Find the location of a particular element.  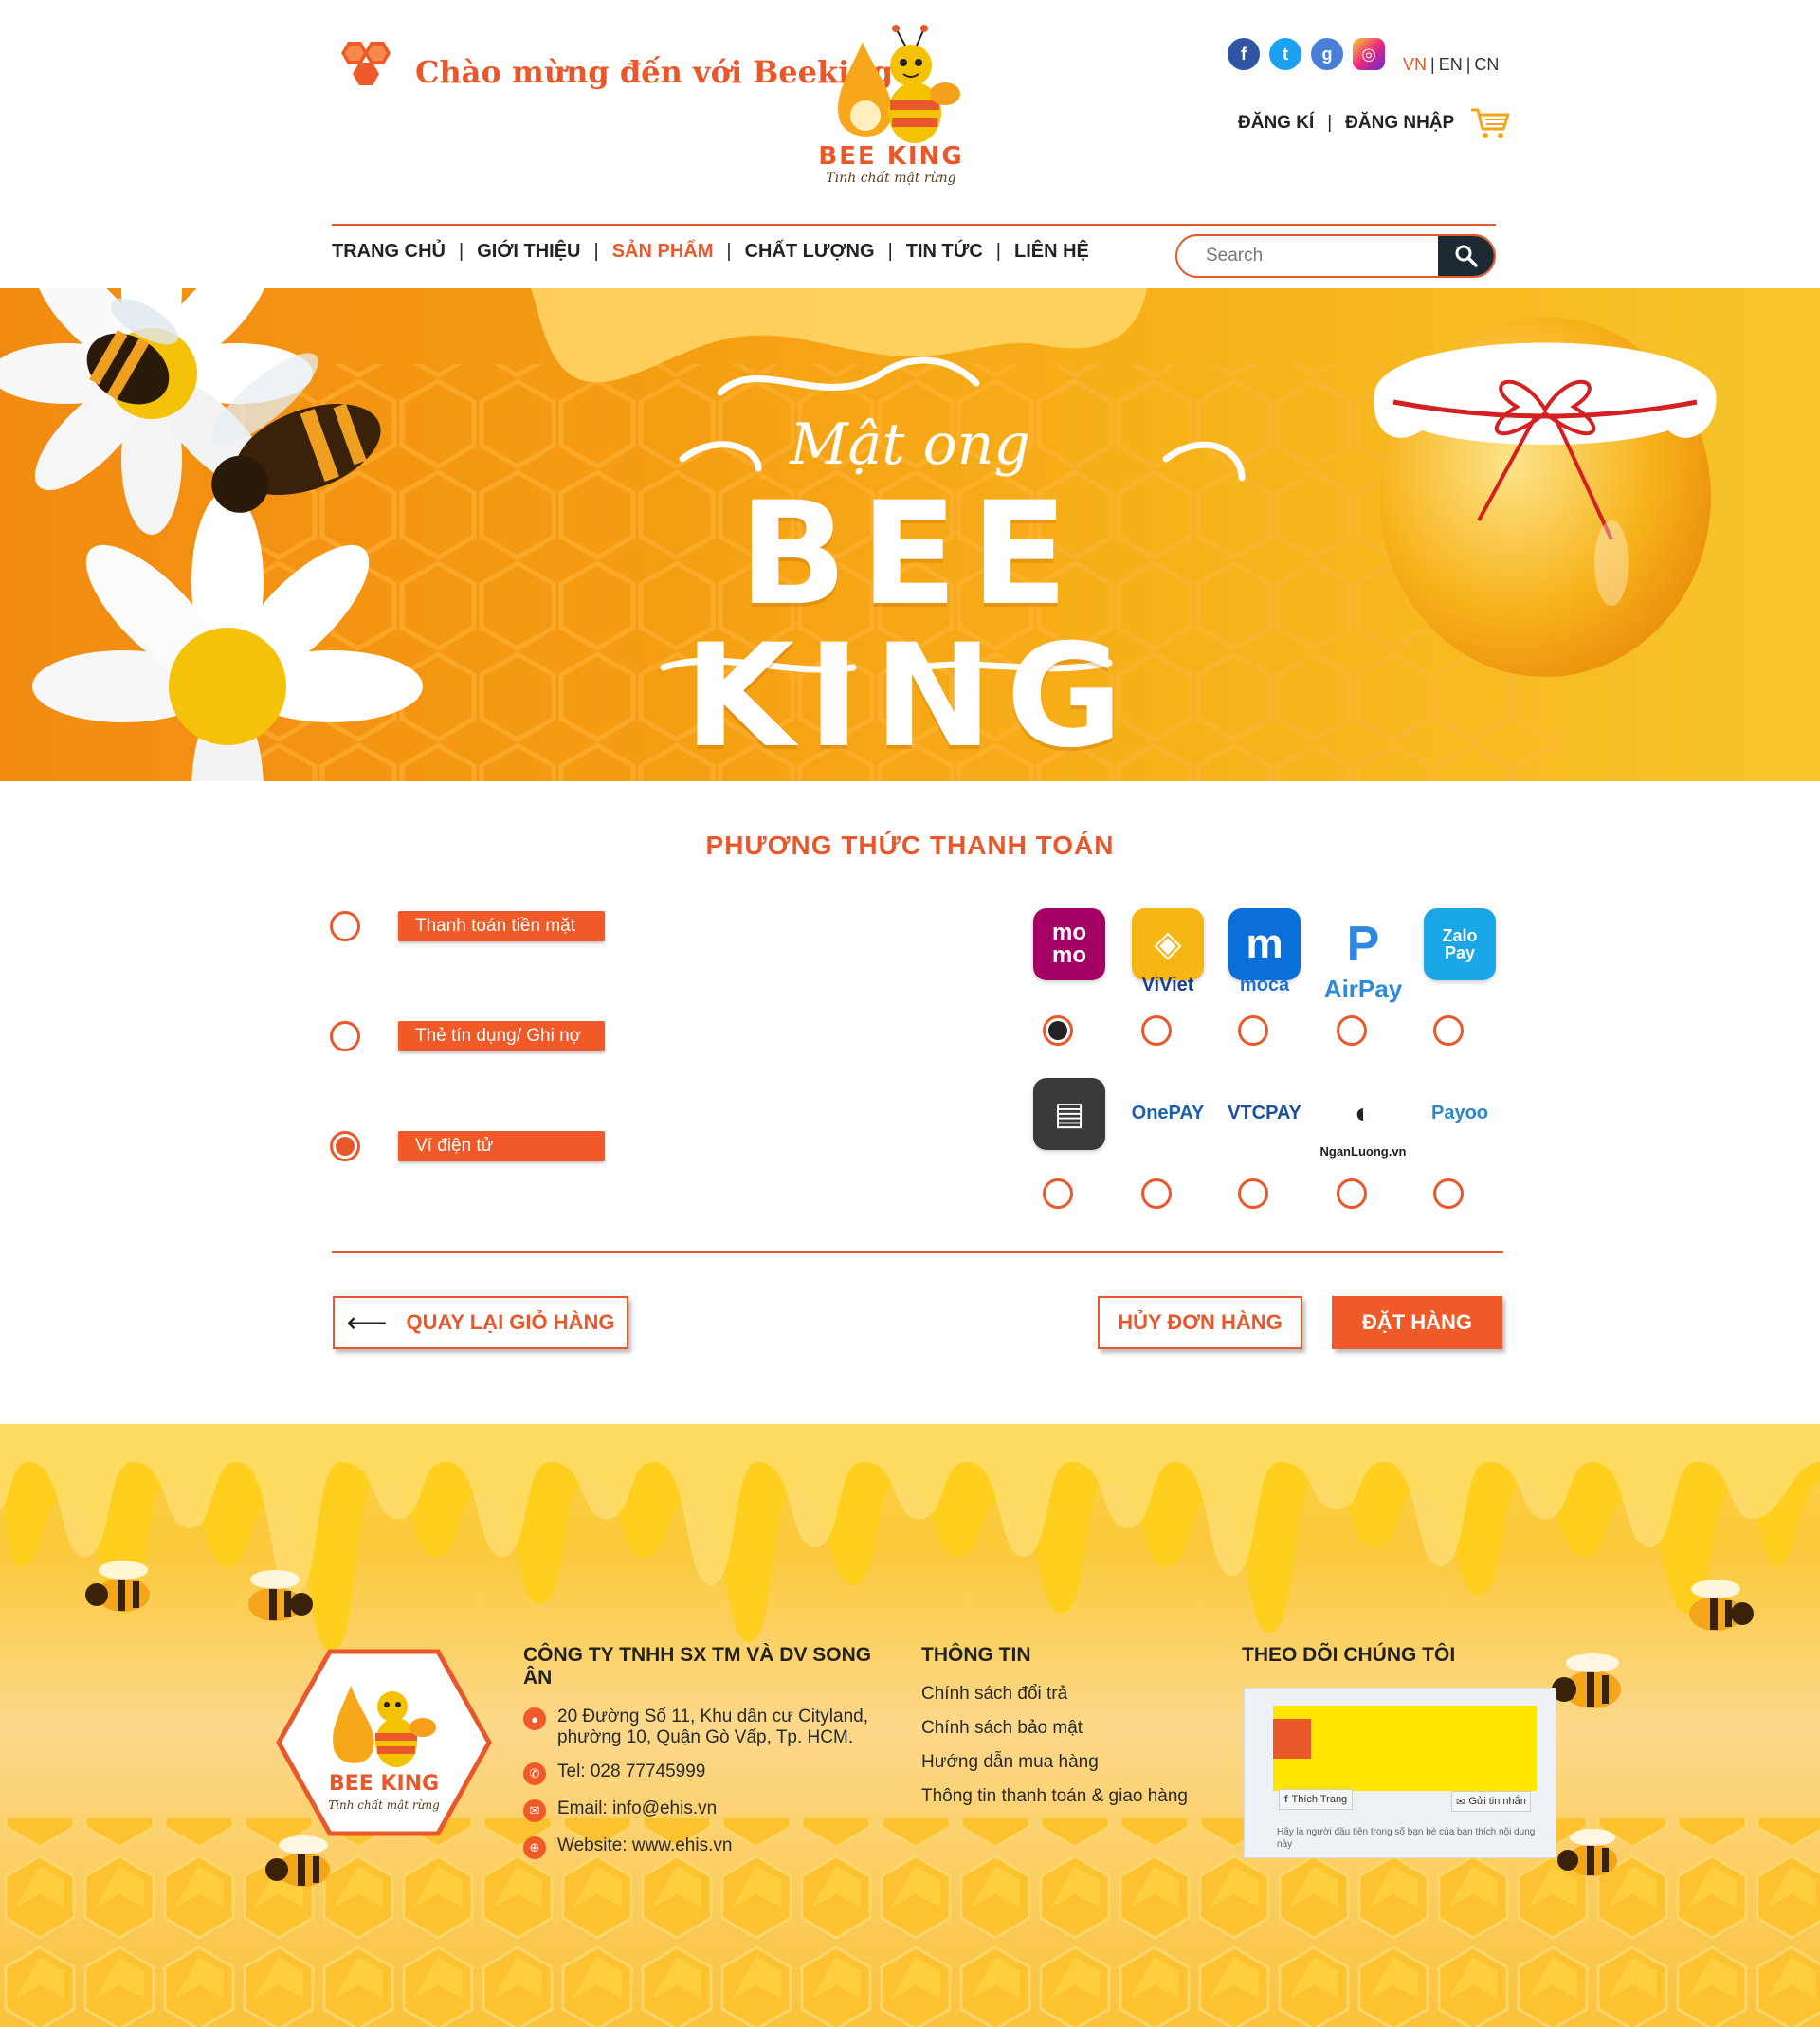

wallet-radio-onepay is located at coordinates (1156, 1193).